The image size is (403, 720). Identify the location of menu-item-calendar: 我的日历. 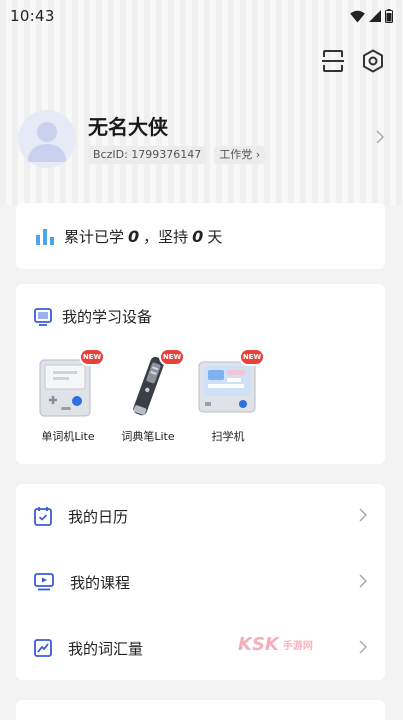
(200, 516).